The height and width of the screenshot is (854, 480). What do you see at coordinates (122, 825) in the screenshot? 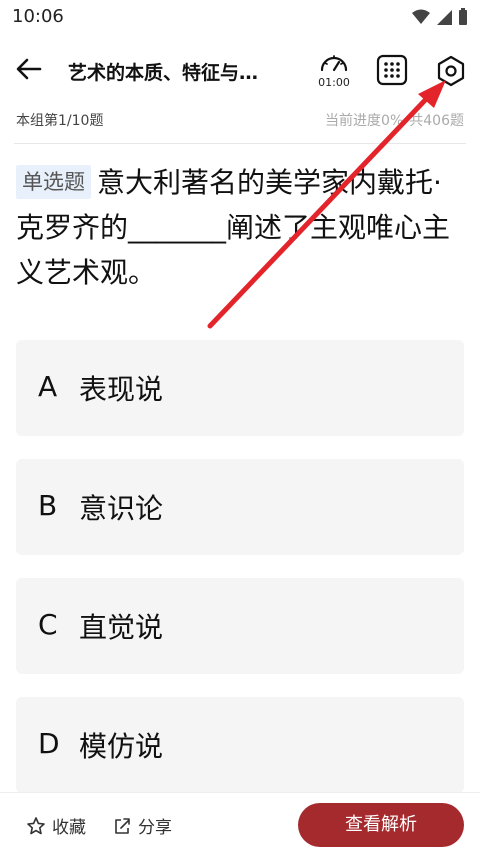
I see `share-icon` at bounding box center [122, 825].